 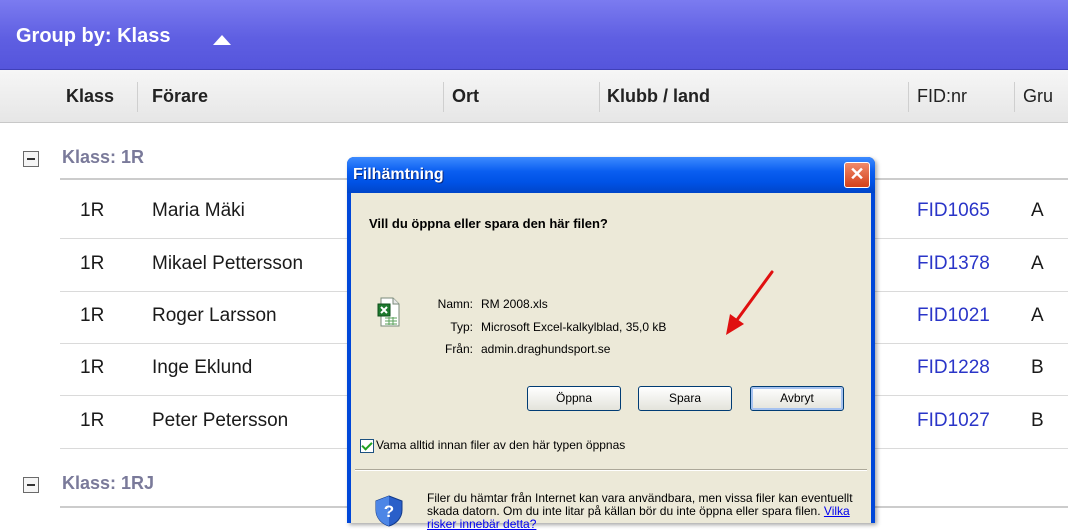 I want to click on red-arrow-annotation, so click(x=750, y=302).